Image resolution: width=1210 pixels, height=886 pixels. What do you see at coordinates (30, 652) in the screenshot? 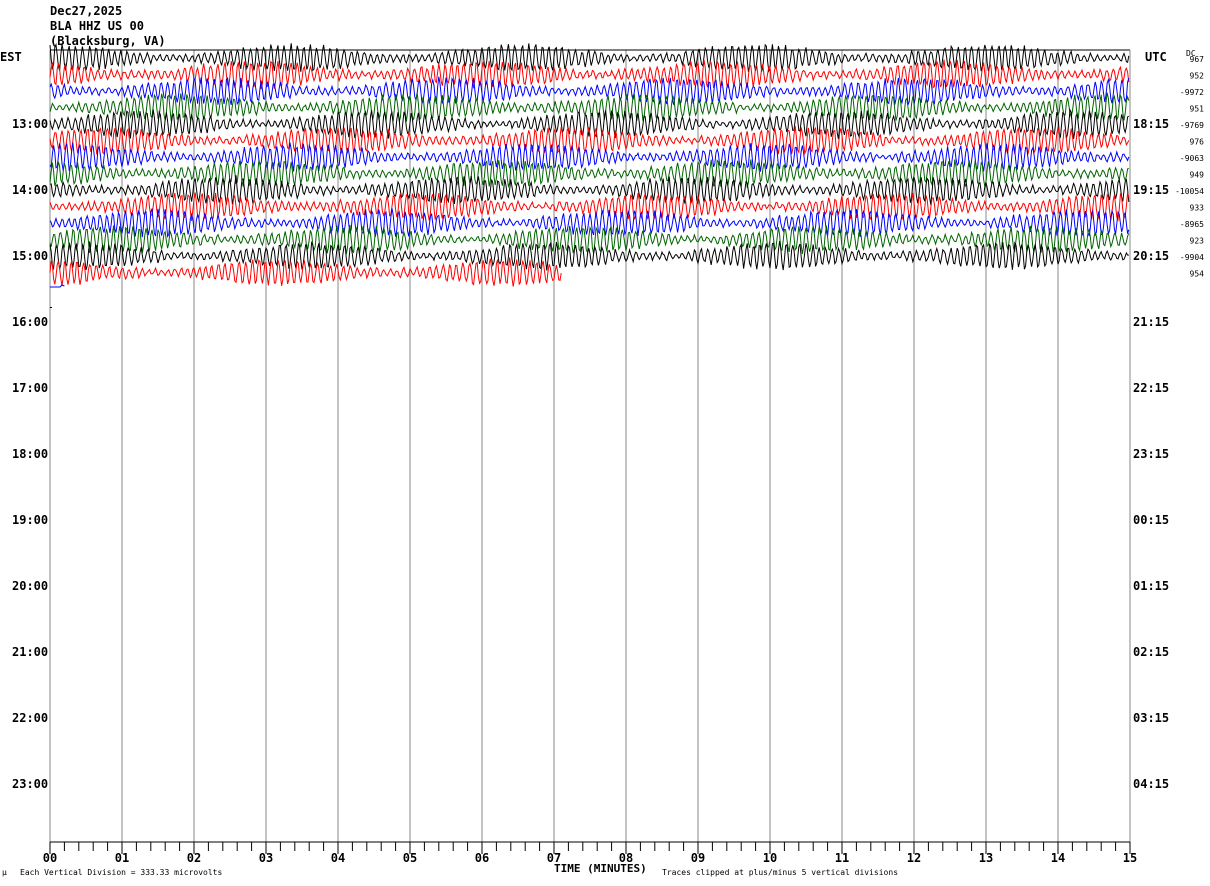
I see `est-hour-label: 21:00` at bounding box center [30, 652].